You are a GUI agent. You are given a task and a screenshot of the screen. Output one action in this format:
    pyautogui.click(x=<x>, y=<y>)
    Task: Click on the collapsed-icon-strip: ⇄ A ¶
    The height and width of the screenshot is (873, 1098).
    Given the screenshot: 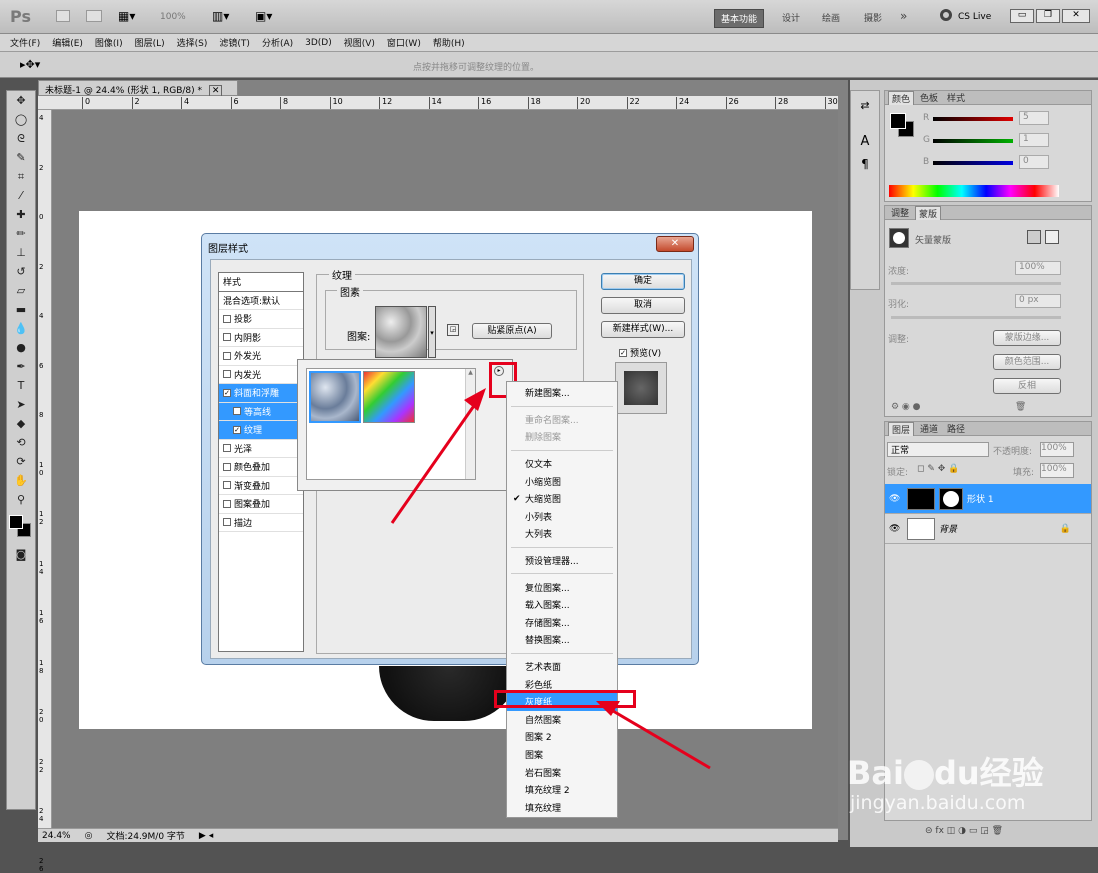 What is the action you would take?
    pyautogui.click(x=865, y=190)
    